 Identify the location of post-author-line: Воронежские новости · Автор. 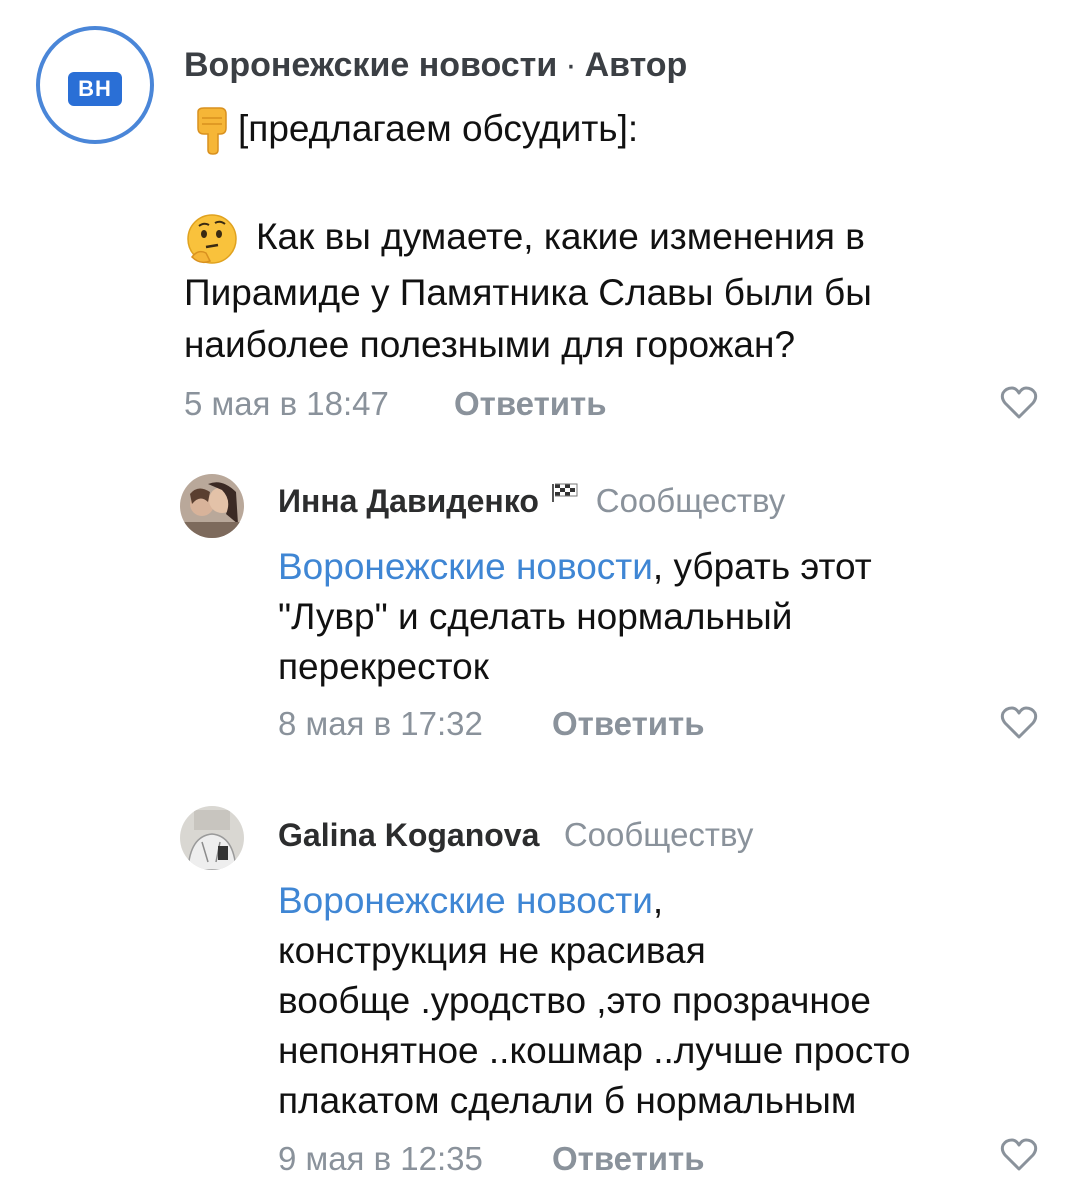
(435, 65).